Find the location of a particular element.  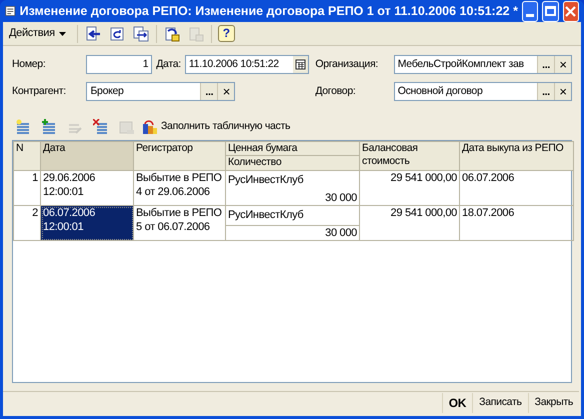

table-cell: Выбытие в РЕПО 5 от 06.07.2006 is located at coordinates (180, 223).